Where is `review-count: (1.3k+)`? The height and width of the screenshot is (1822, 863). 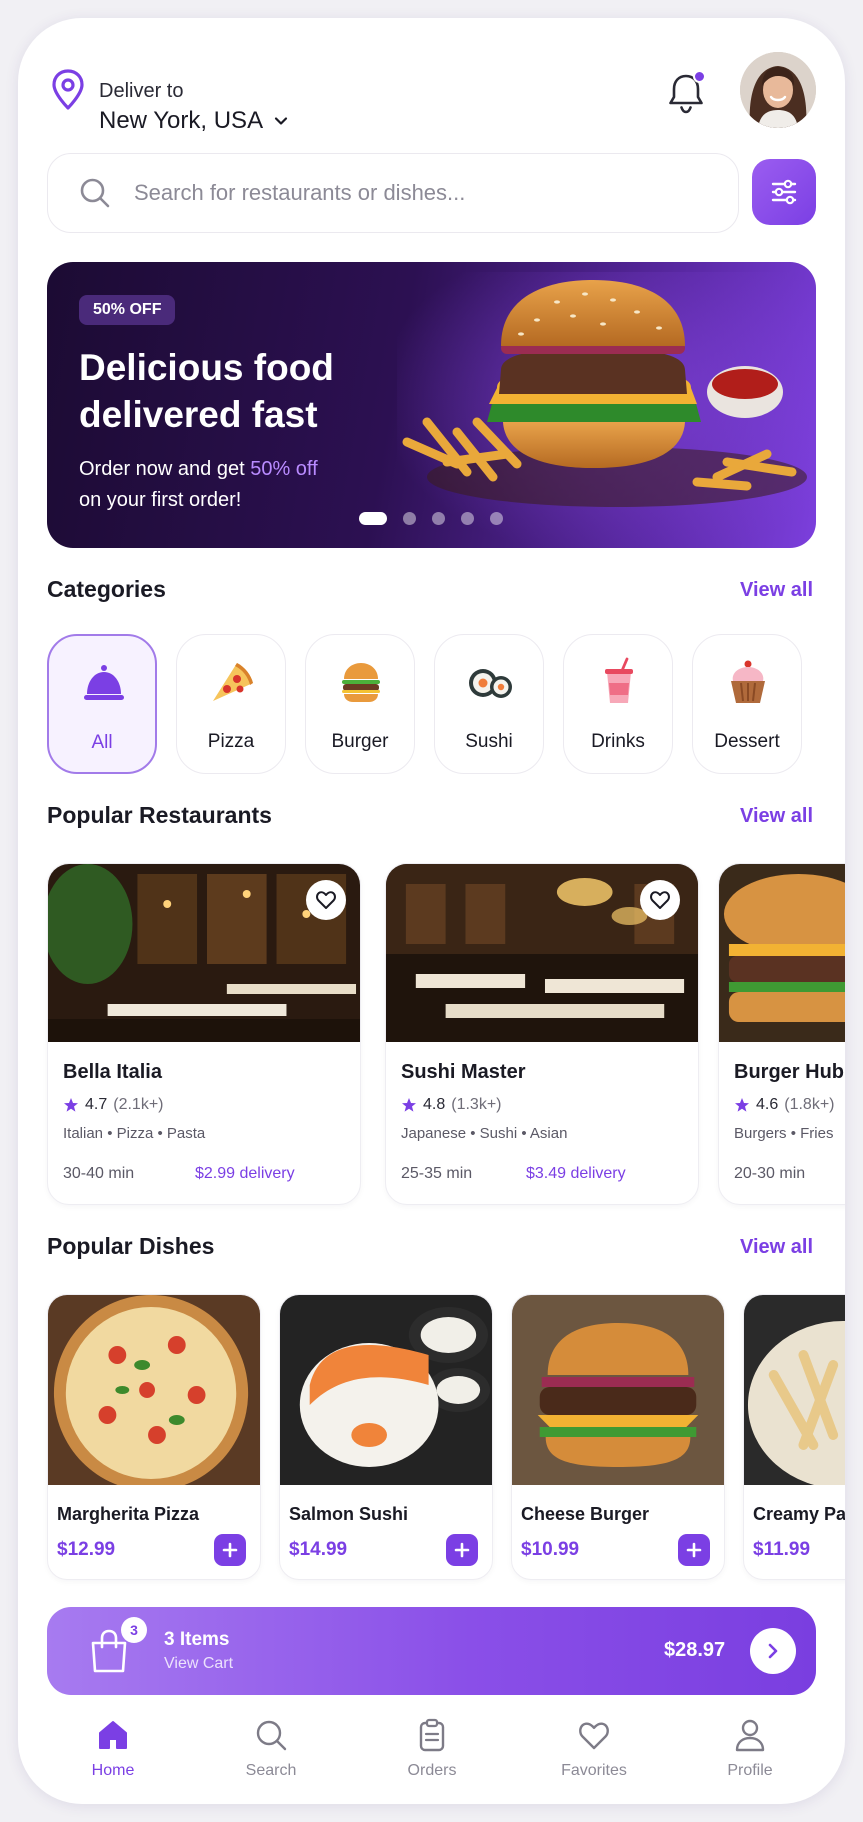
review-count: (1.3k+) is located at coordinates (476, 1104).